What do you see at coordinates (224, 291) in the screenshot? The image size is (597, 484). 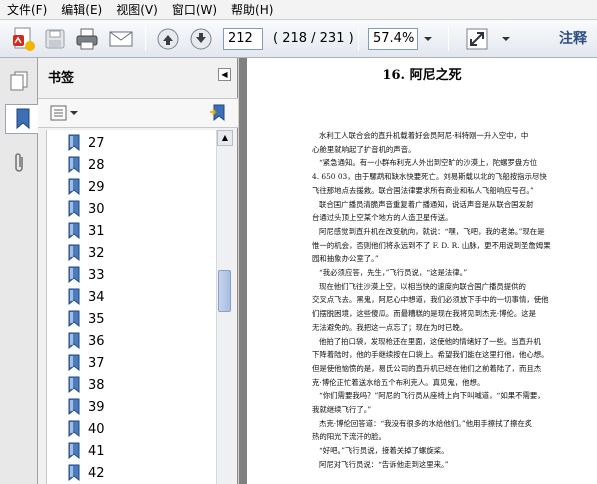 I see `scrollbar-thumb` at bounding box center [224, 291].